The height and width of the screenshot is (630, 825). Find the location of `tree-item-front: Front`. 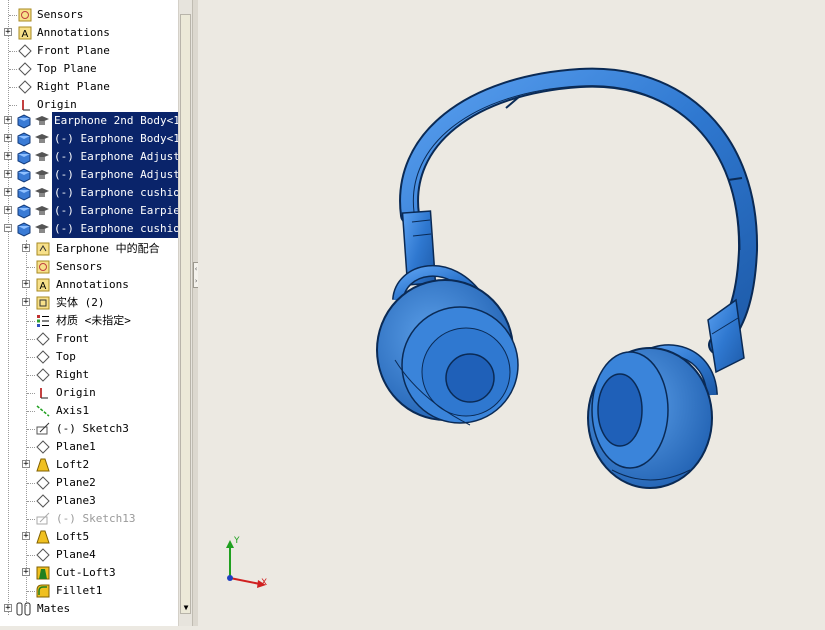

tree-item-front: Front is located at coordinates (89, 339).